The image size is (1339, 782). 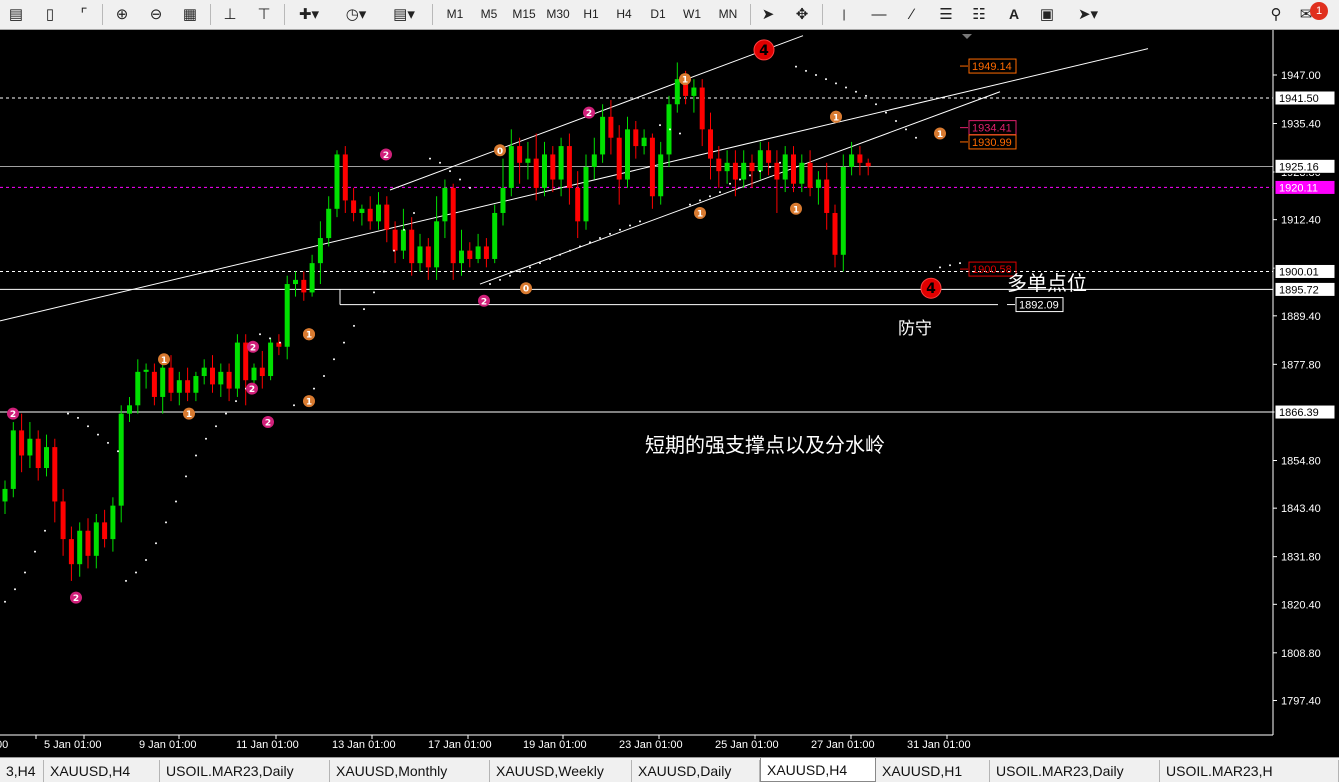 What do you see at coordinates (1299, 167) in the screenshot?
I see `price-label: 1925.16` at bounding box center [1299, 167].